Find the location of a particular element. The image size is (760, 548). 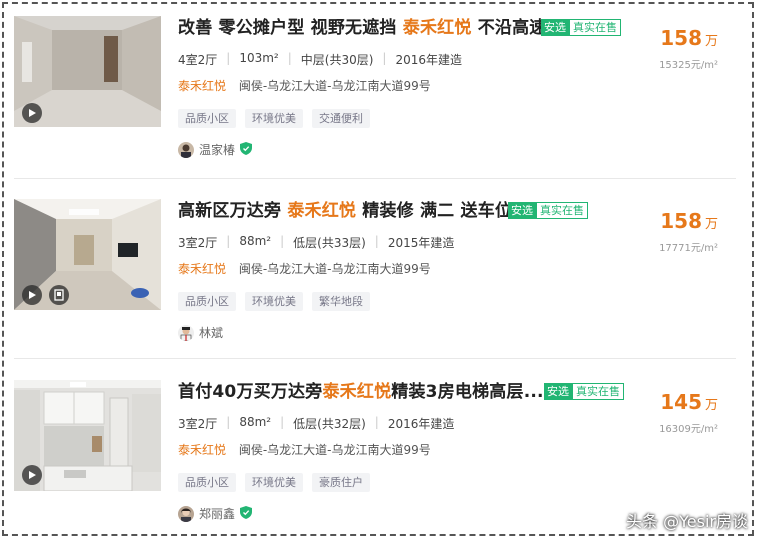

agent-name: 温家椿 is located at coordinates (217, 150).